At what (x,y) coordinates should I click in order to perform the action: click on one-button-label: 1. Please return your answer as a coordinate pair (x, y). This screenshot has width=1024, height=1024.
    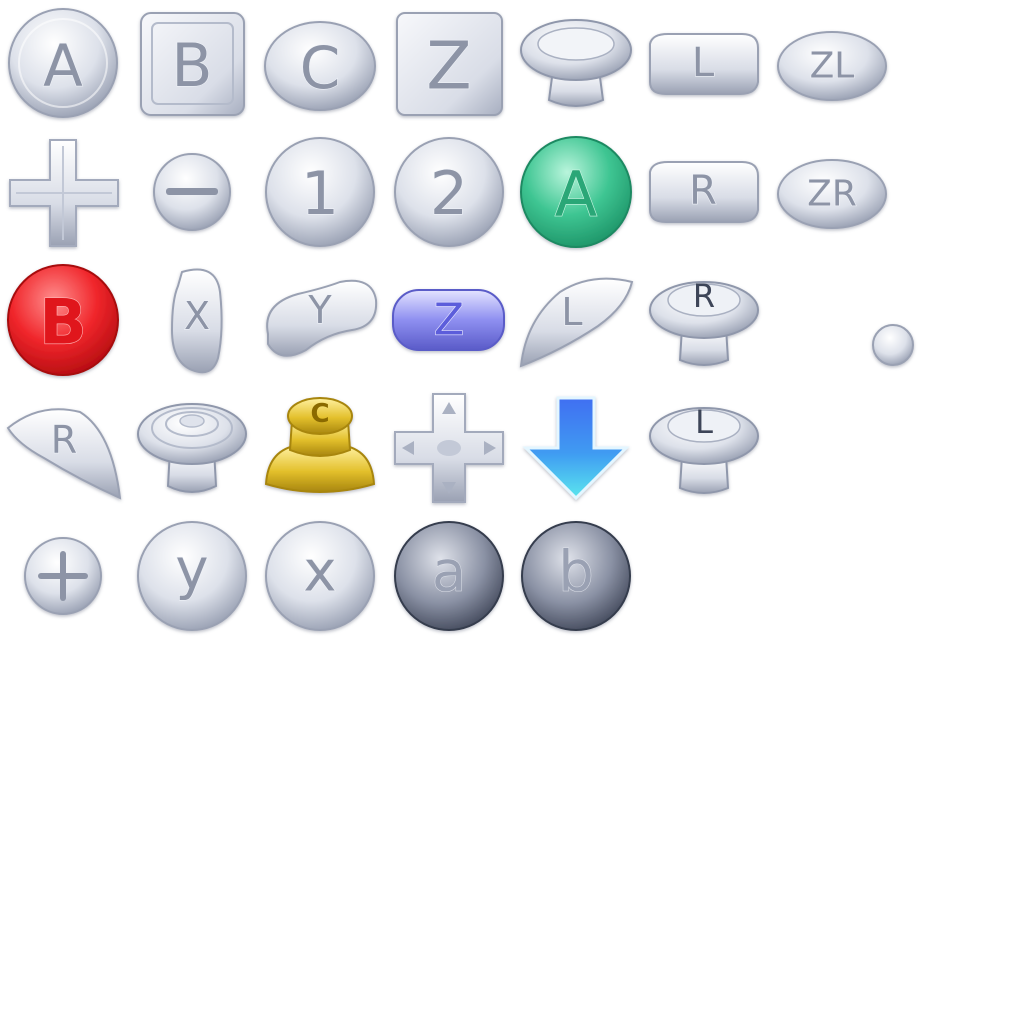
    Looking at the image, I should click on (320, 194).